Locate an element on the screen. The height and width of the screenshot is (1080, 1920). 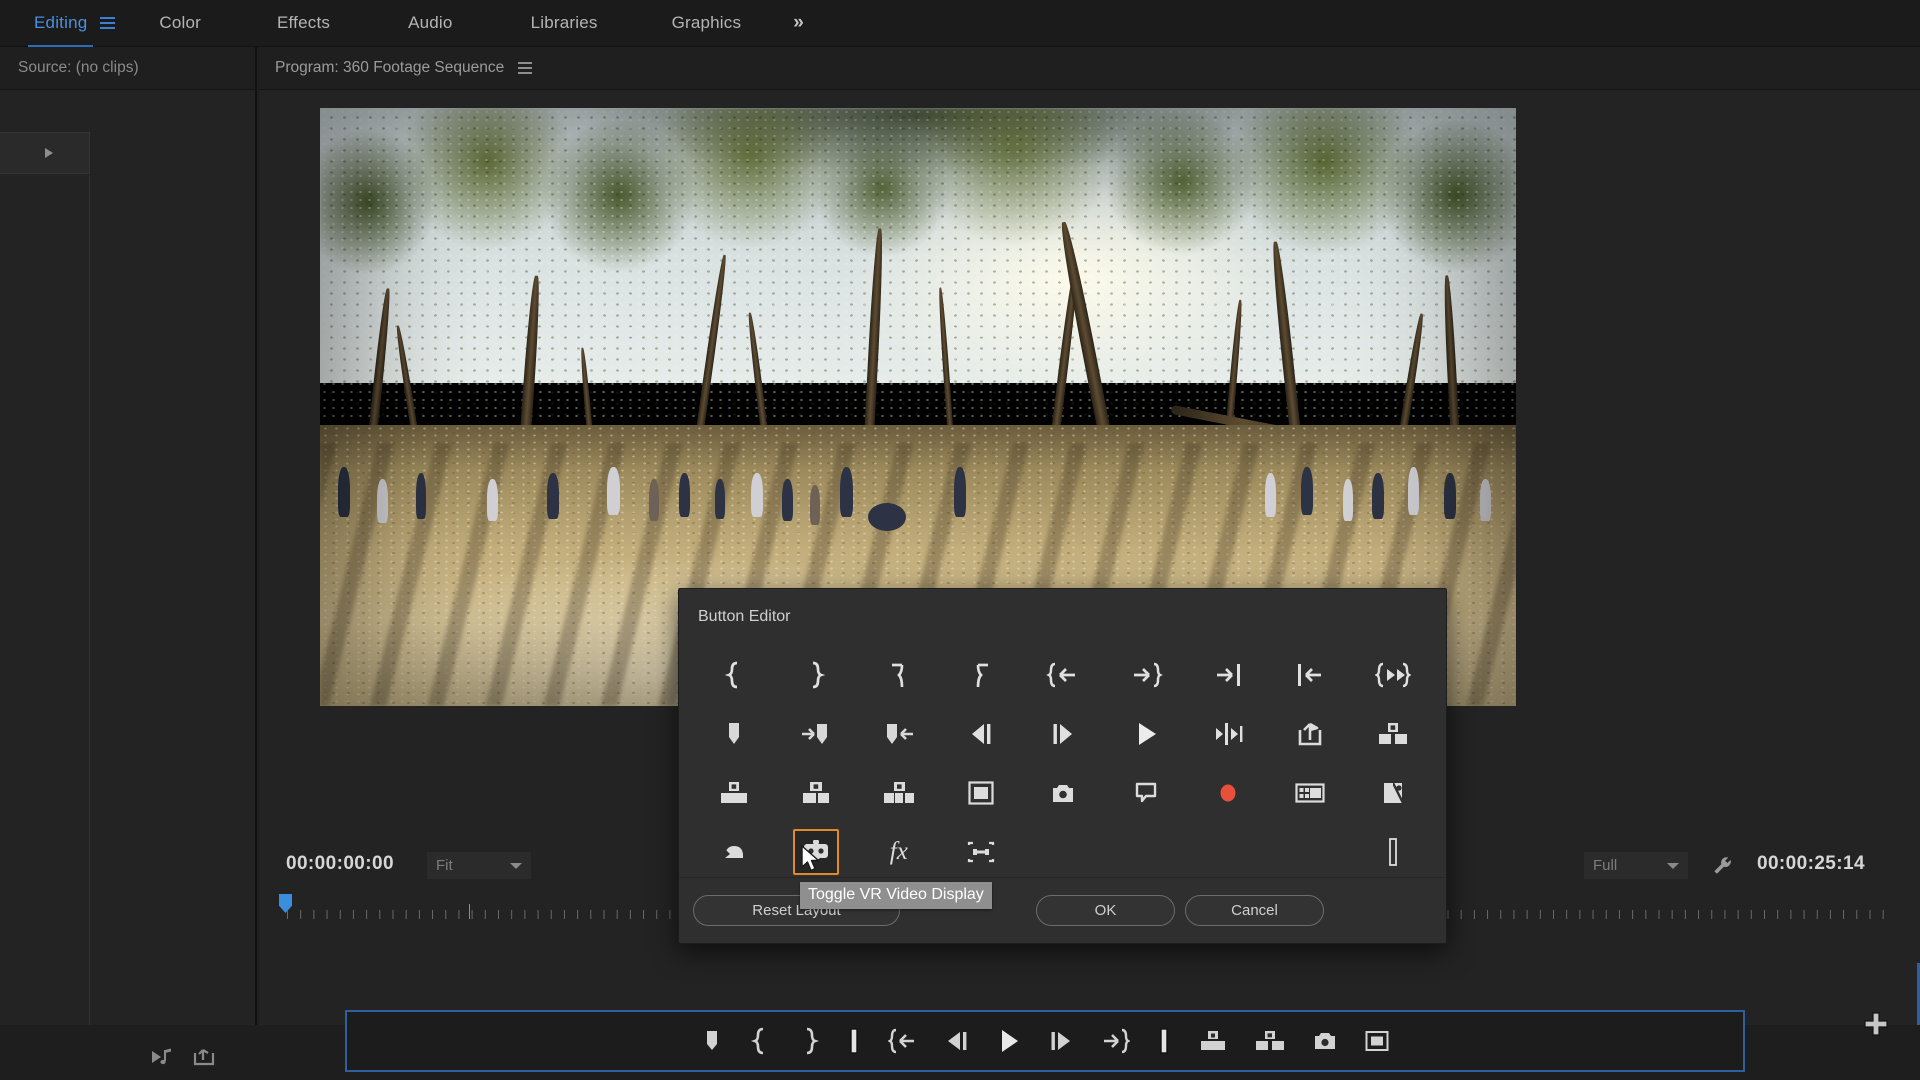
add-marker-button is located at coordinates (734, 734).